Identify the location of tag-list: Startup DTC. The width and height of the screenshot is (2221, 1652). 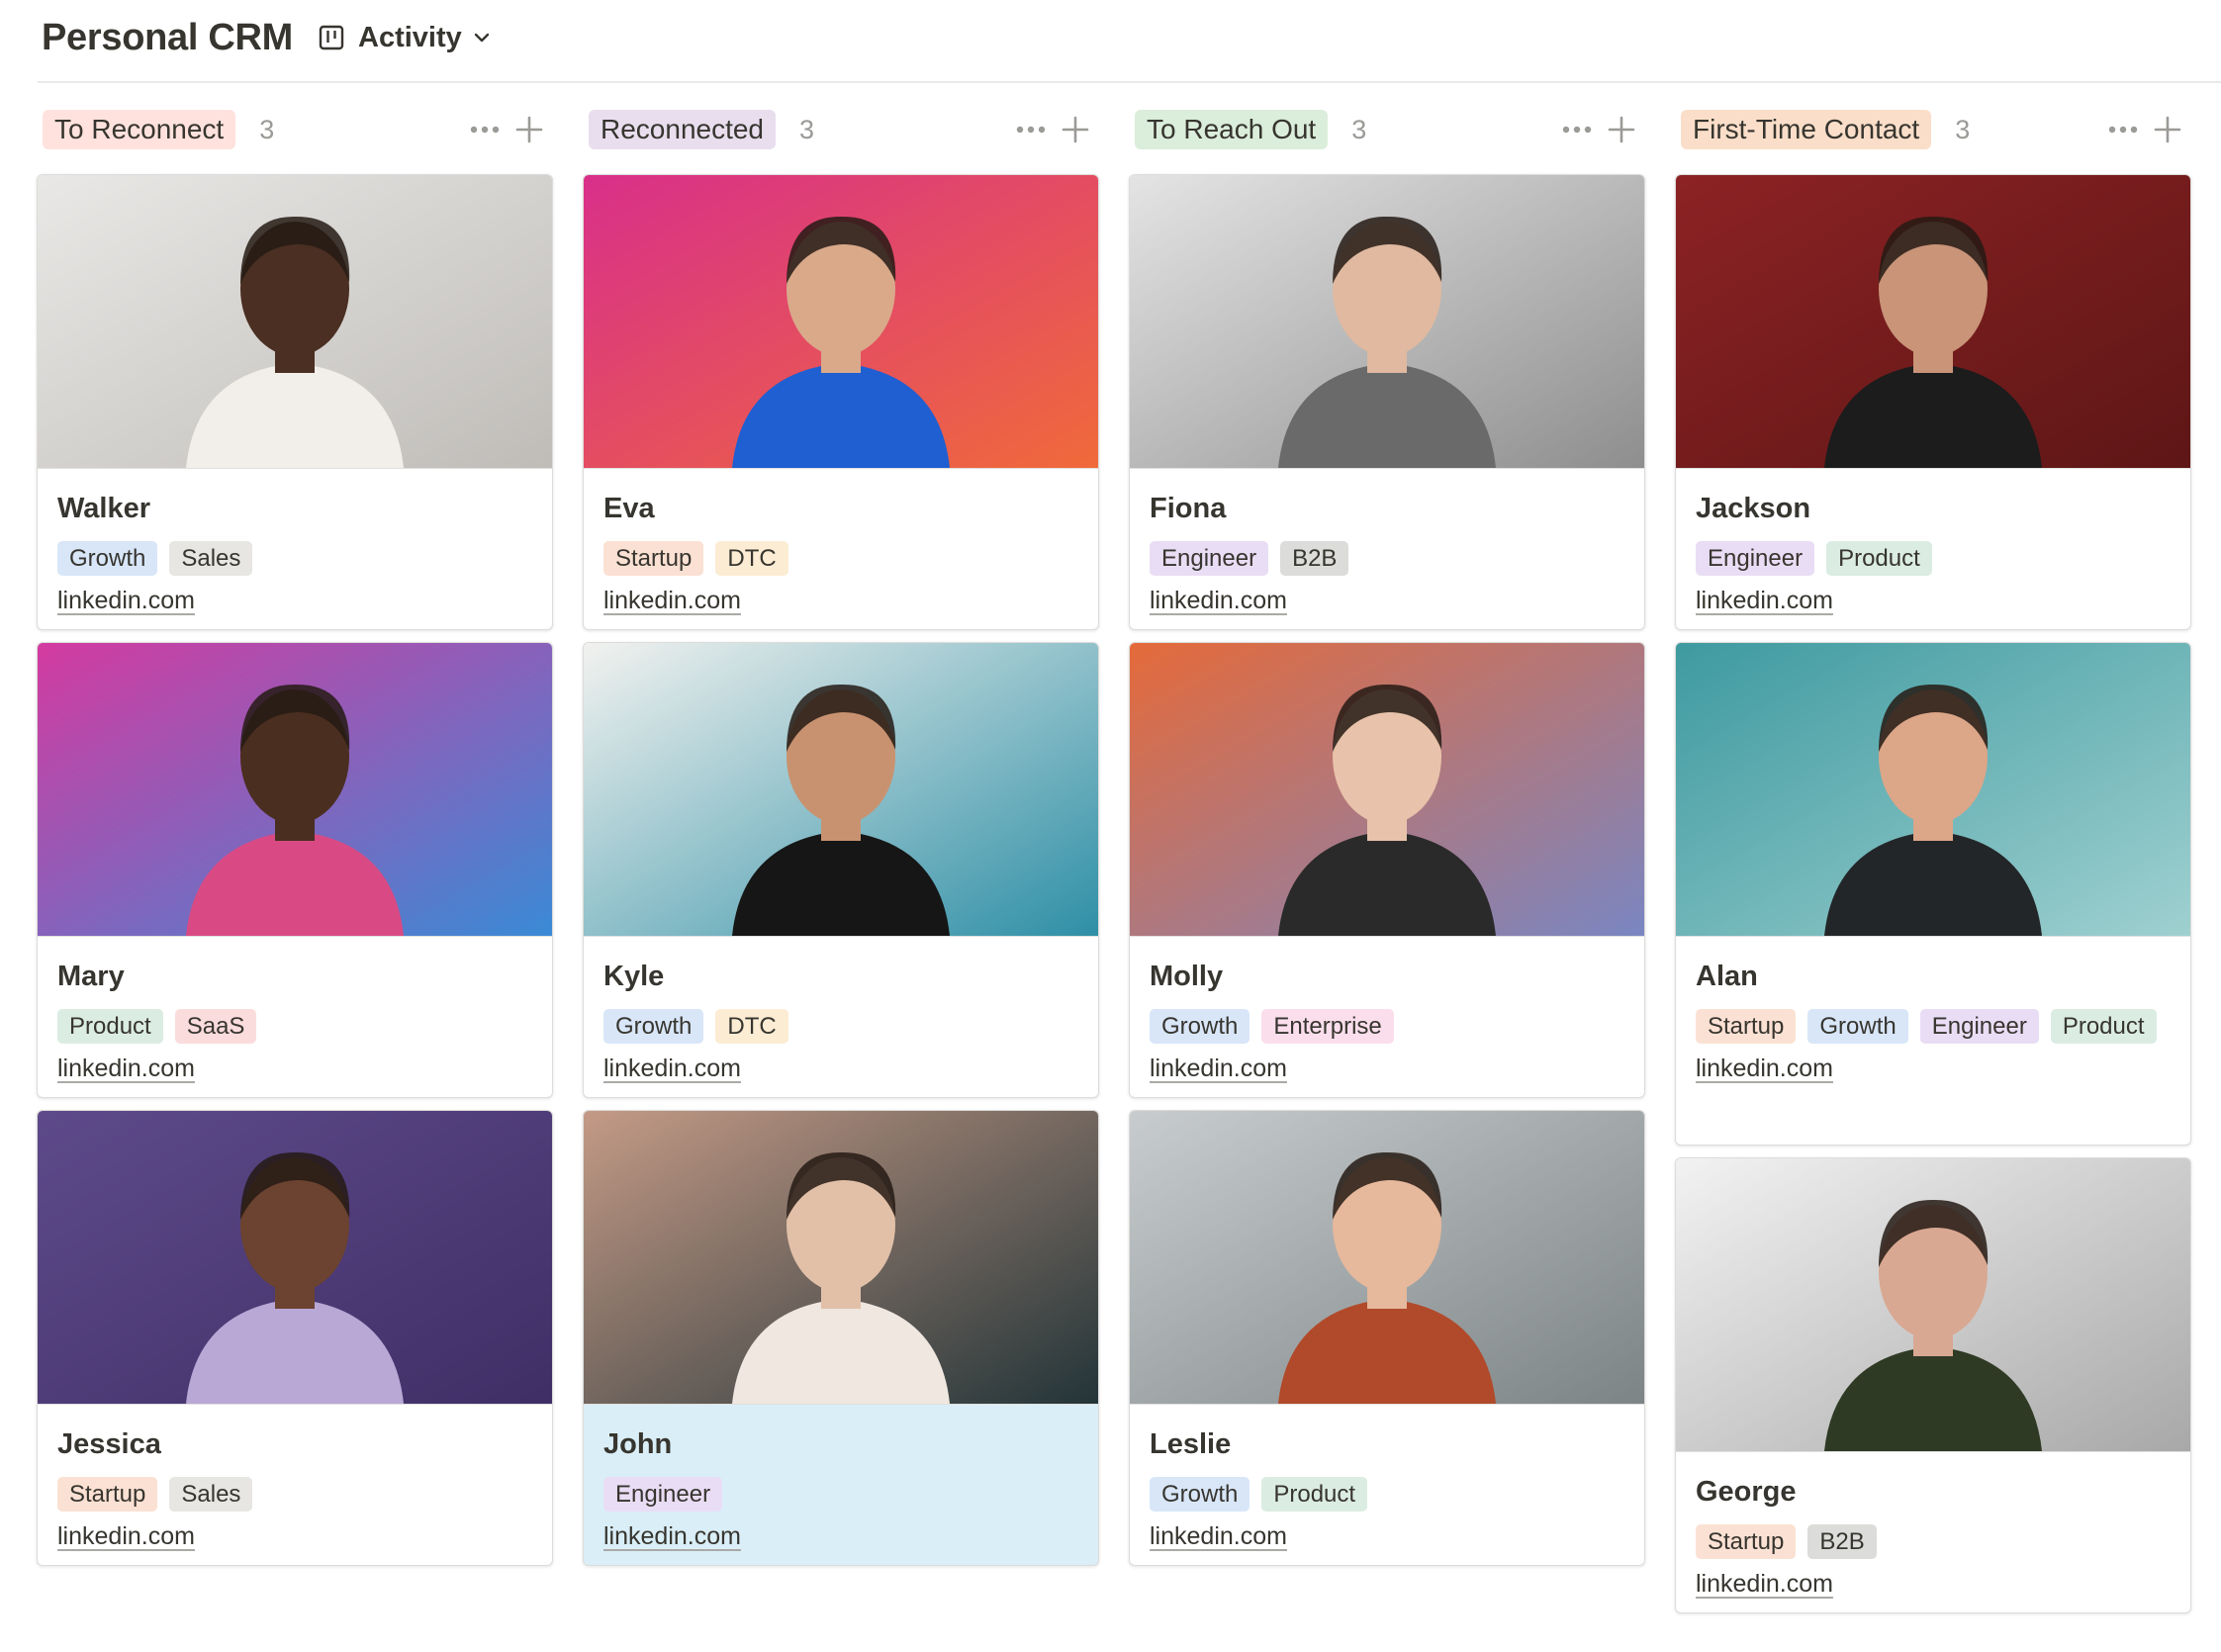
(841, 565).